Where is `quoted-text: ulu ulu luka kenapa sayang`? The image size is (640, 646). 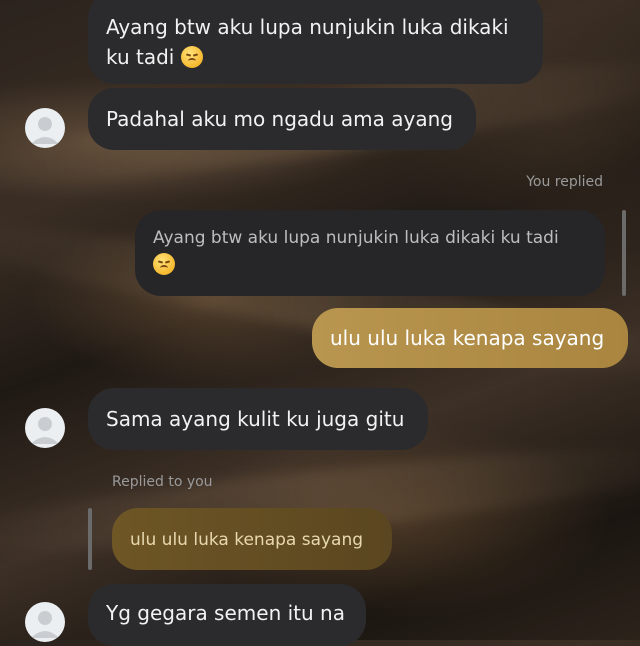 quoted-text: ulu ulu luka kenapa sayang is located at coordinates (247, 540).